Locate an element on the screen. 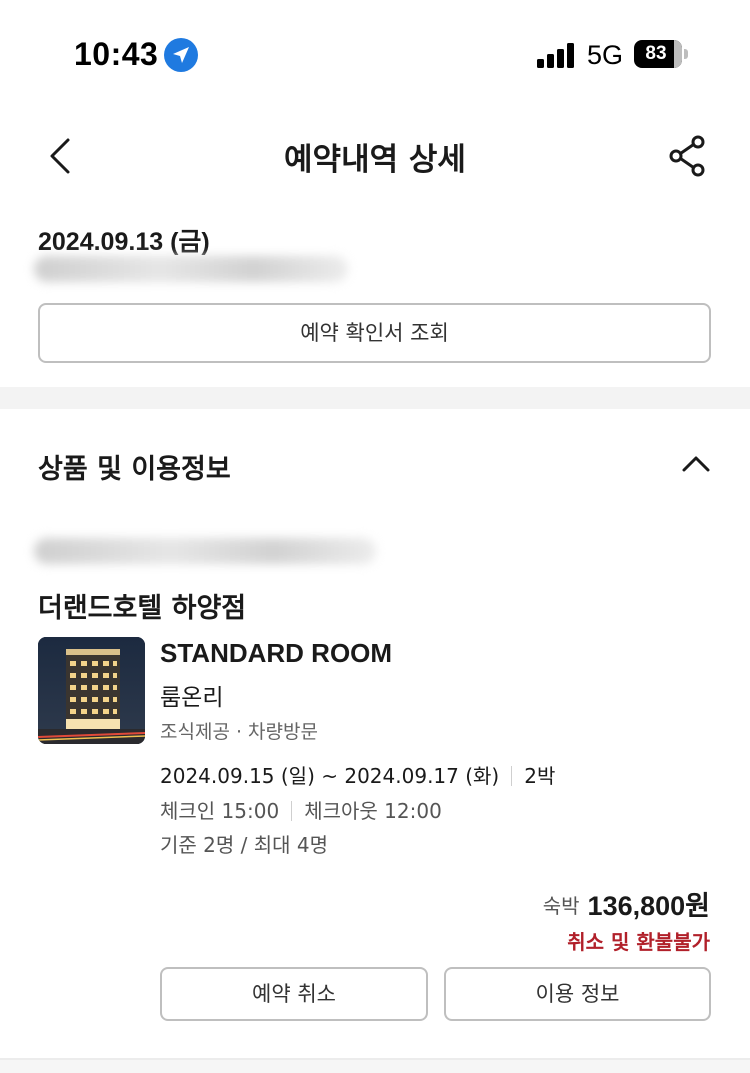  status-bar: 10:43 5G 83 is located at coordinates (375, 55).